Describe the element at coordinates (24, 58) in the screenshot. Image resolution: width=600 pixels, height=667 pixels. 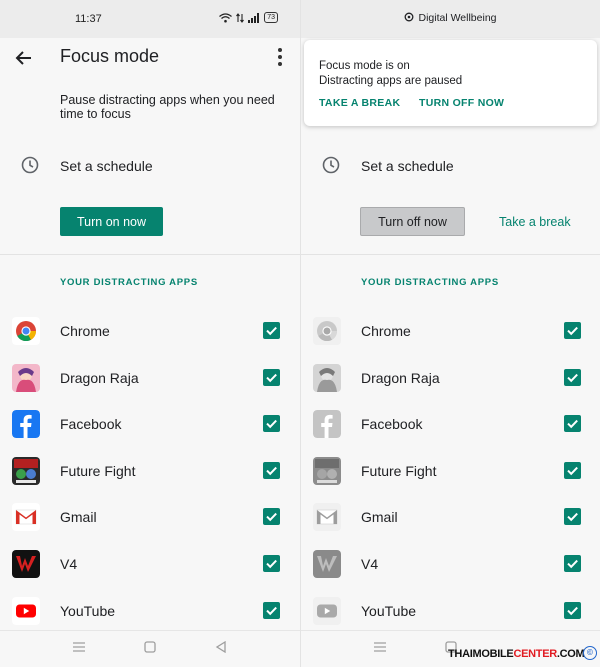
I see `back-button` at that location.